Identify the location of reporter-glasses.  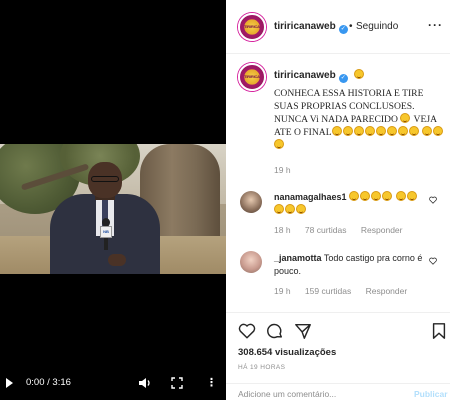
(105, 179).